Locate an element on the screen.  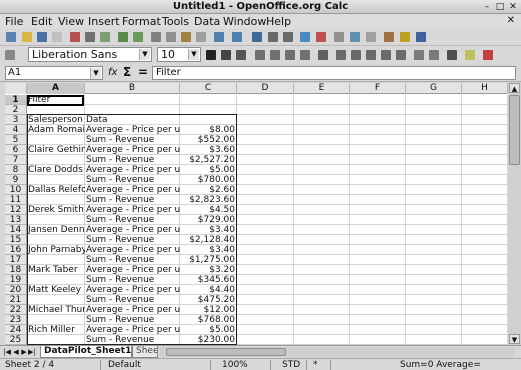
menu-edit: Edit is located at coordinates (41, 21).